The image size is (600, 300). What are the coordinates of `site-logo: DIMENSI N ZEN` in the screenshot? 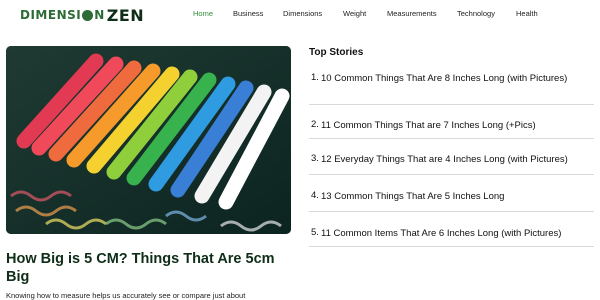 It's located at (82, 15).